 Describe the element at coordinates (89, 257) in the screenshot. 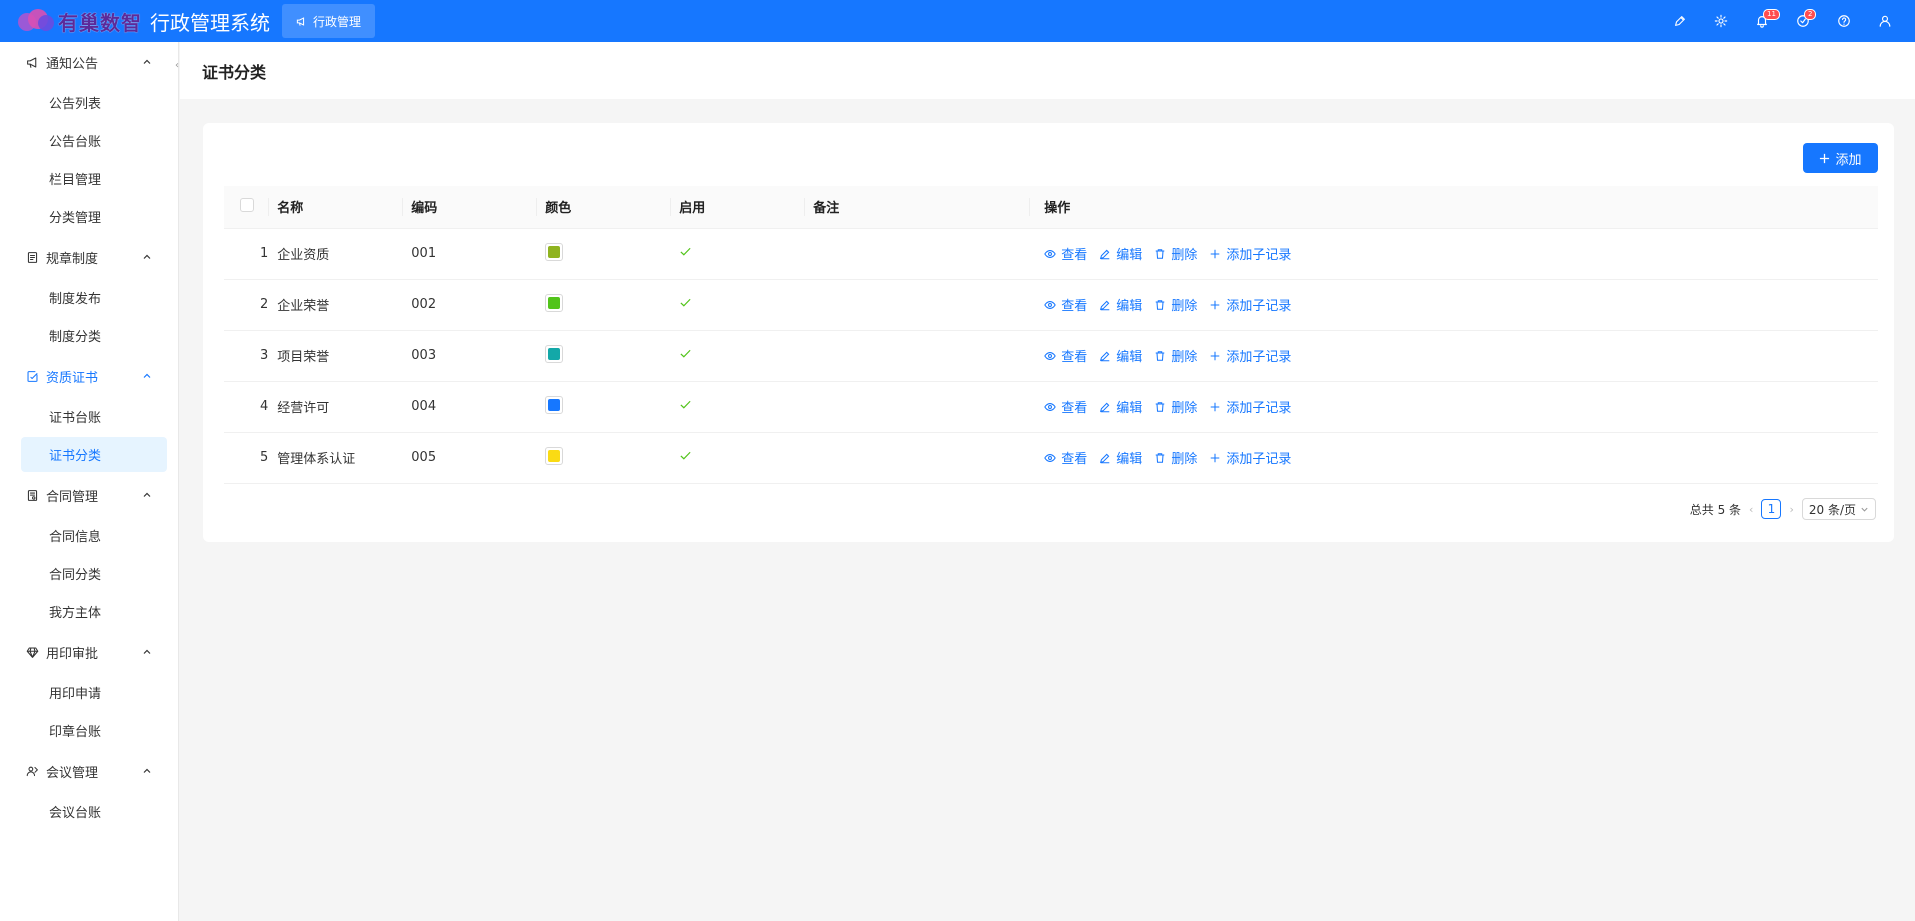

I see `sidebar-group-1: 规章制度` at that location.